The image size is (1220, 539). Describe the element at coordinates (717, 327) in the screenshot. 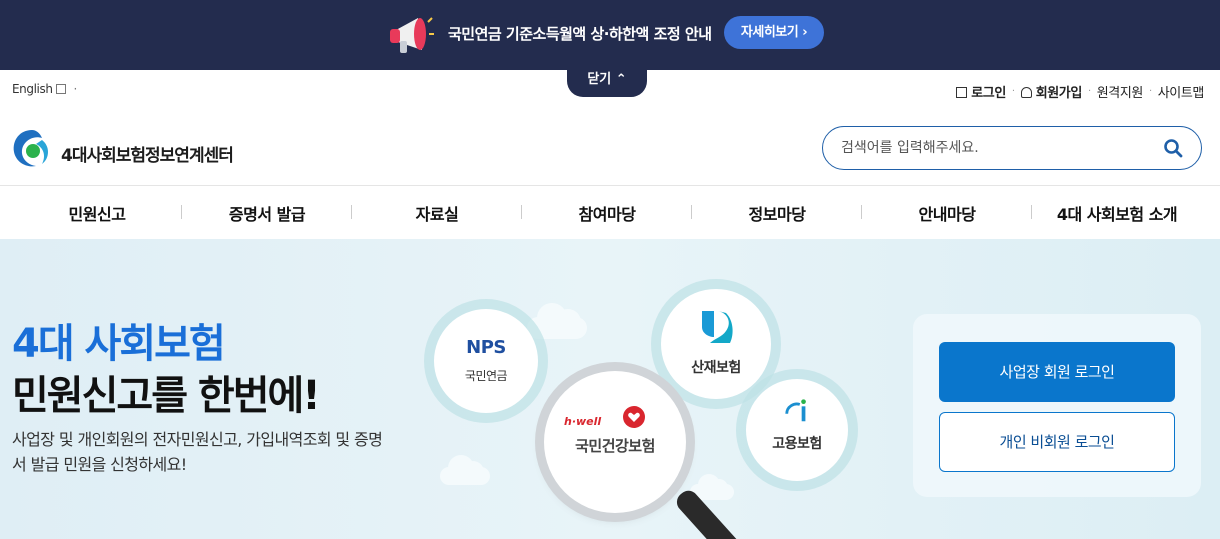

I see `industrial-insurance-logo-icon` at that location.